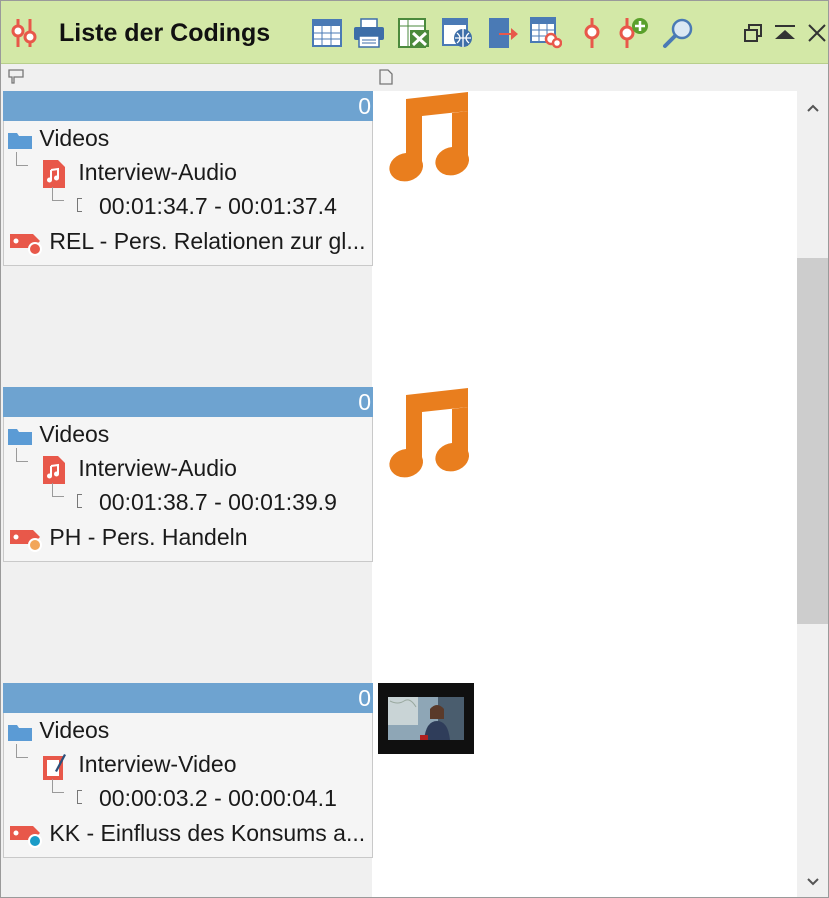  I want to click on excel-export-icon, so click(414, 33).